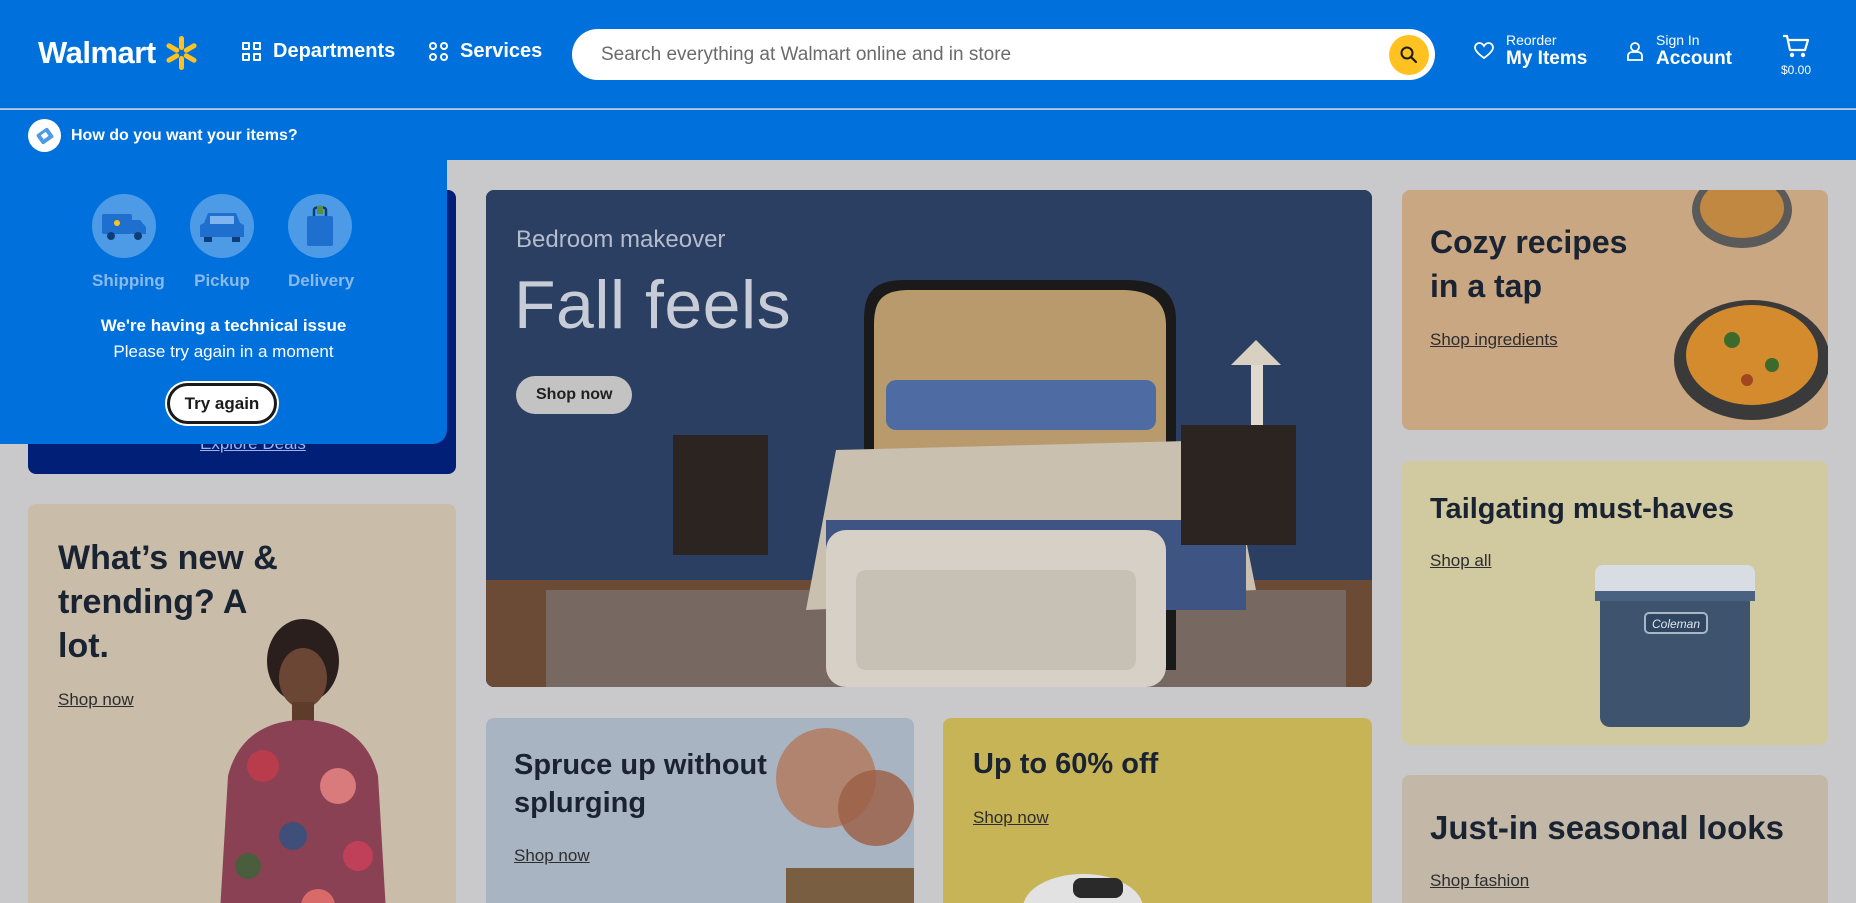  Describe the element at coordinates (1066, 764) in the screenshot. I see `sale-title: Up to 60% off` at that location.